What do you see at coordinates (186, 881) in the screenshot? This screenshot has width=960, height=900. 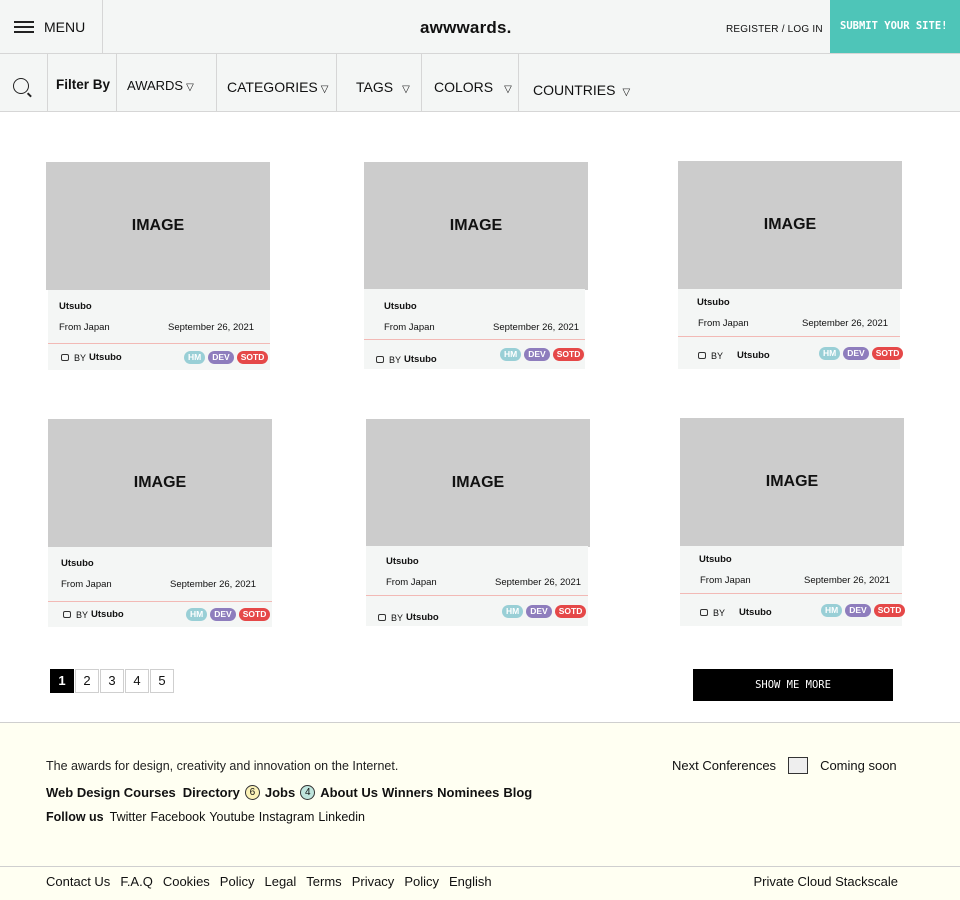 I see `link-cookies: Cookies` at bounding box center [186, 881].